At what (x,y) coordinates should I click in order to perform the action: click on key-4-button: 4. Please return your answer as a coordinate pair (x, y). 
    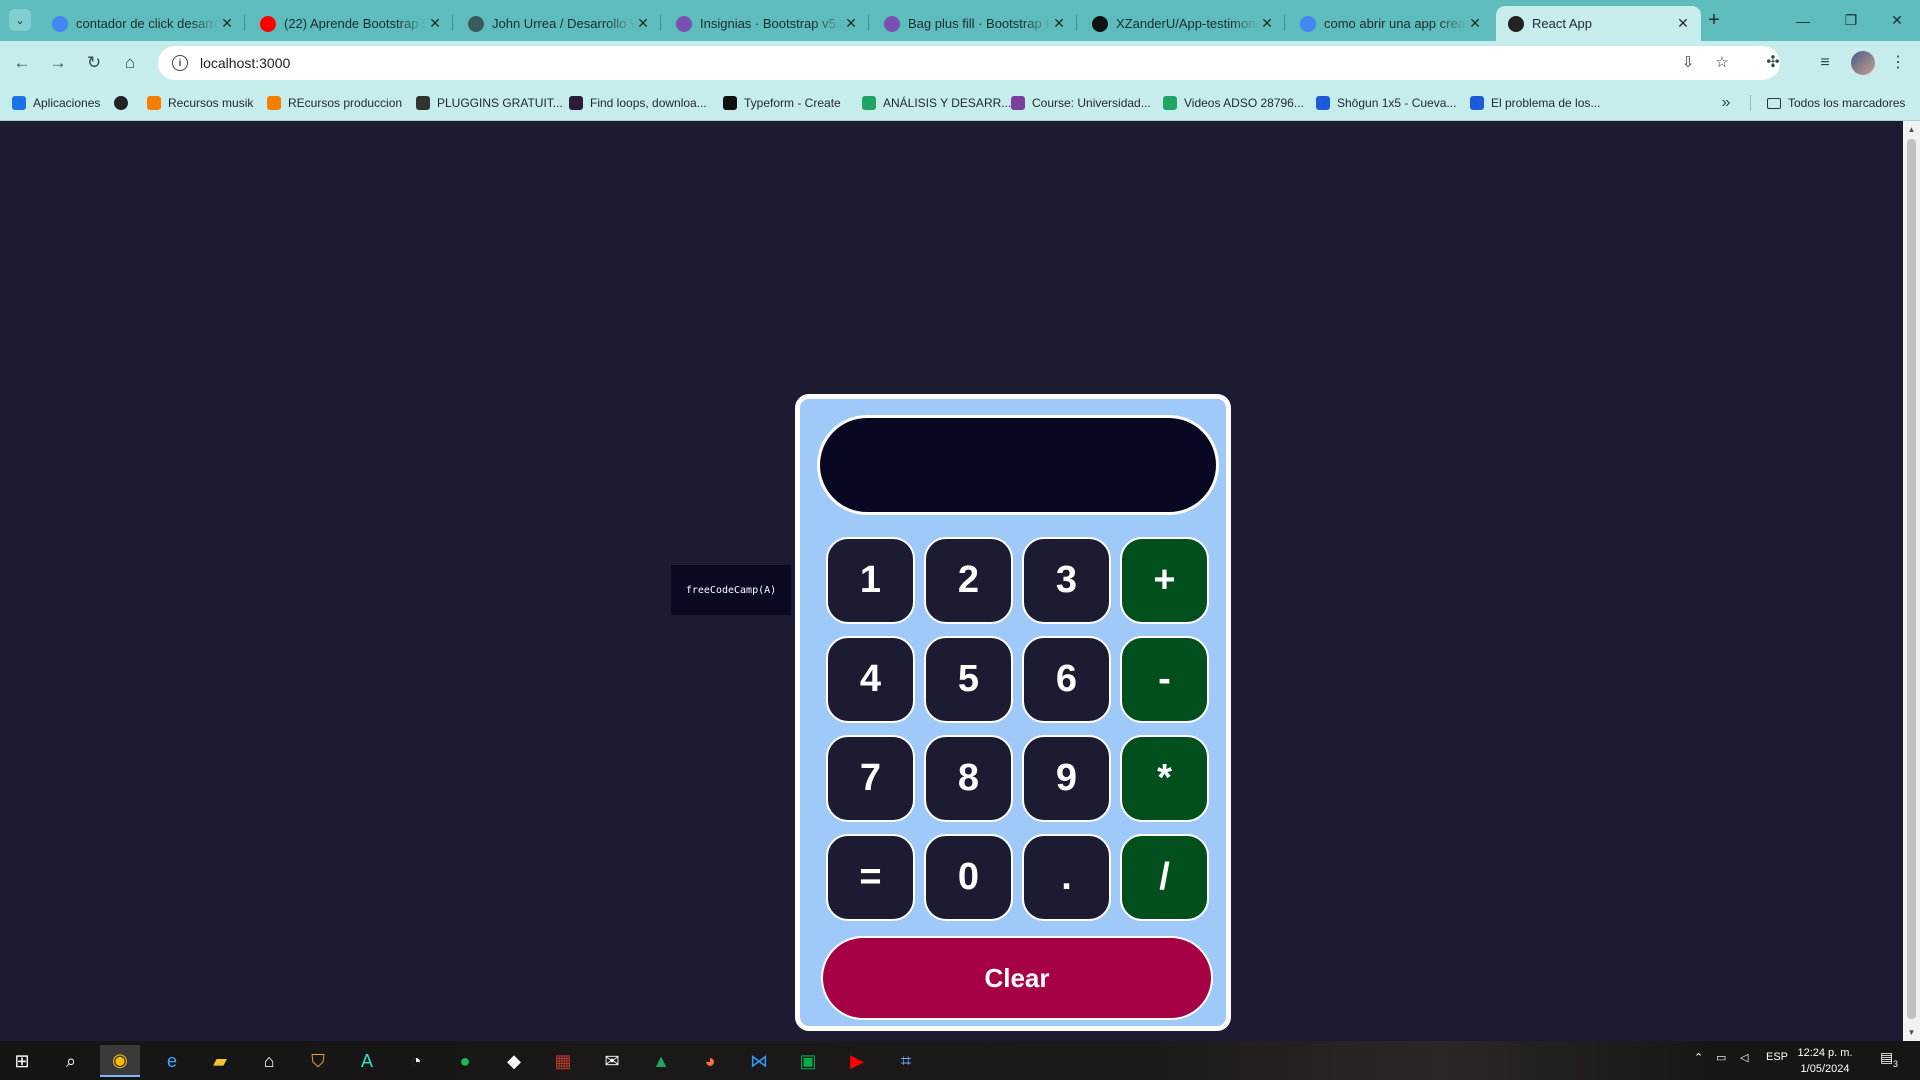
    Looking at the image, I should click on (870, 679).